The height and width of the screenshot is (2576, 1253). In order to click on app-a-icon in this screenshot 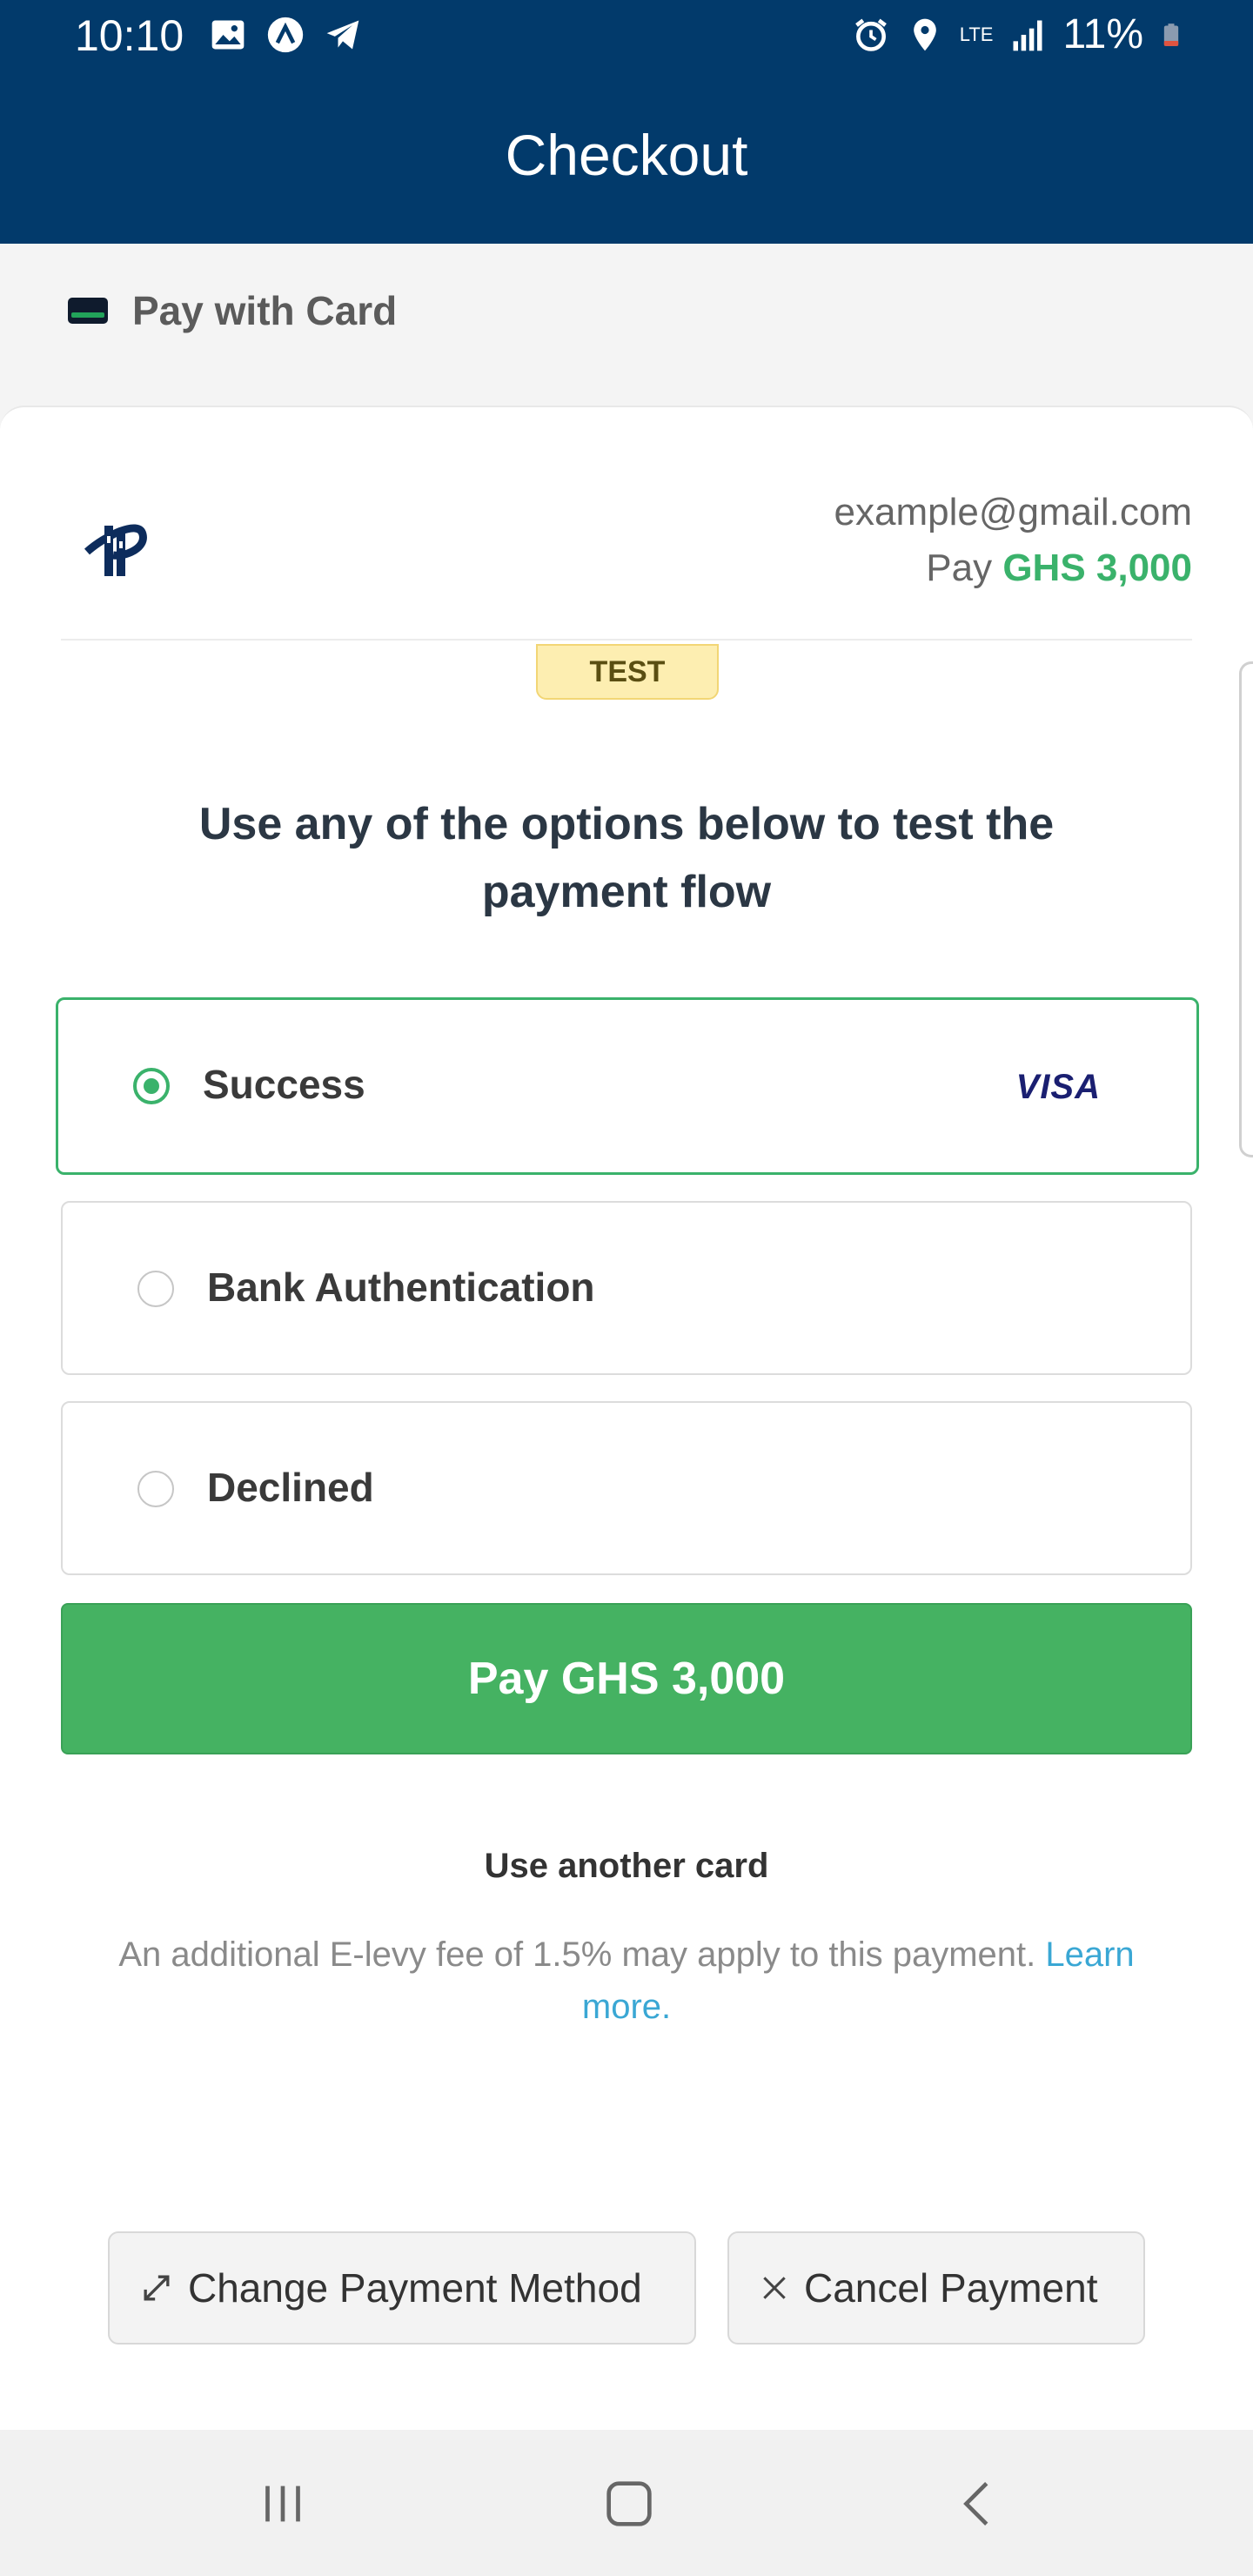, I will do `click(285, 35)`.